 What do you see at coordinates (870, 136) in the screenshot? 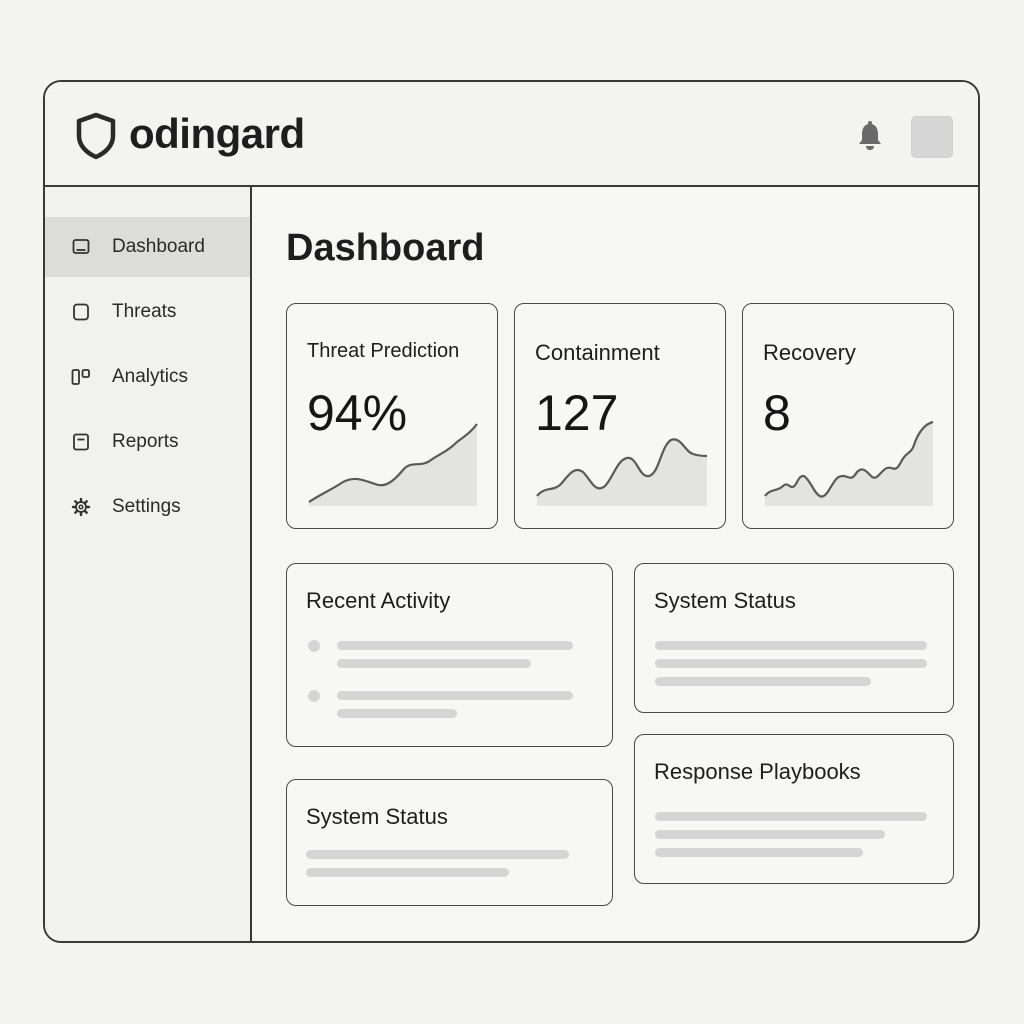
I see `bell-icon` at bounding box center [870, 136].